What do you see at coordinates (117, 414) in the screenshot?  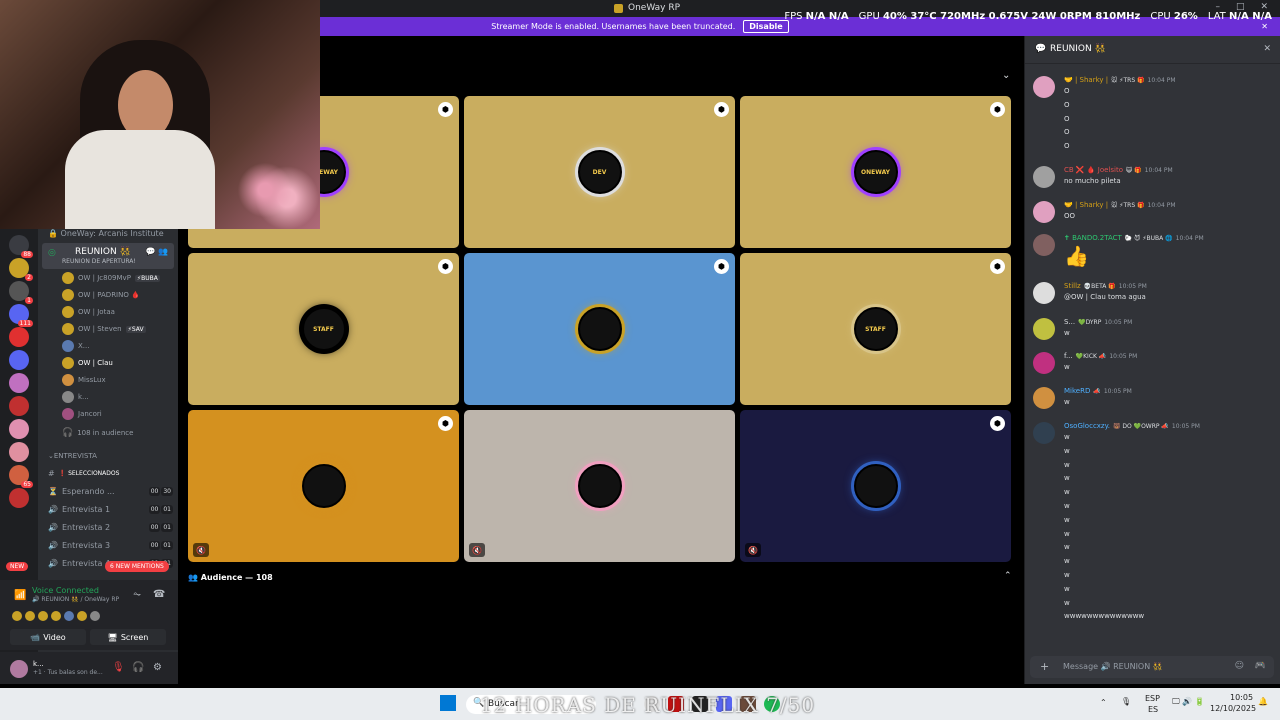 I see `voice-user: Jancori` at bounding box center [117, 414].